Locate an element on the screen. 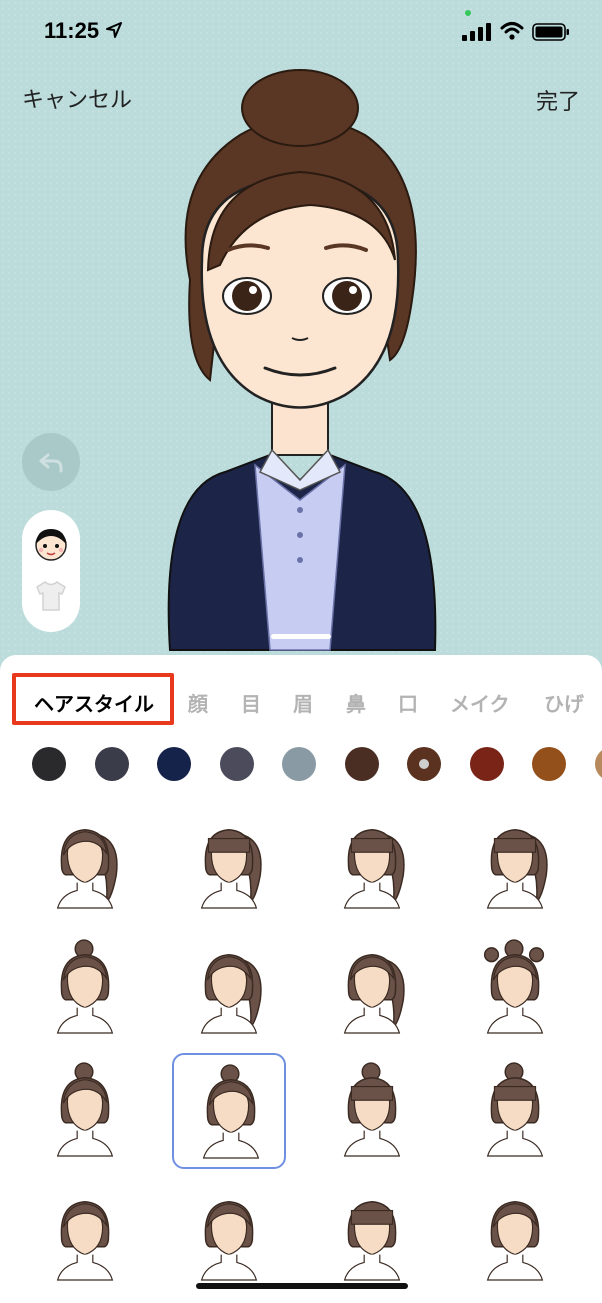 Image resolution: width=602 pixels, height=1303 pixels. undo-button is located at coordinates (51, 462).